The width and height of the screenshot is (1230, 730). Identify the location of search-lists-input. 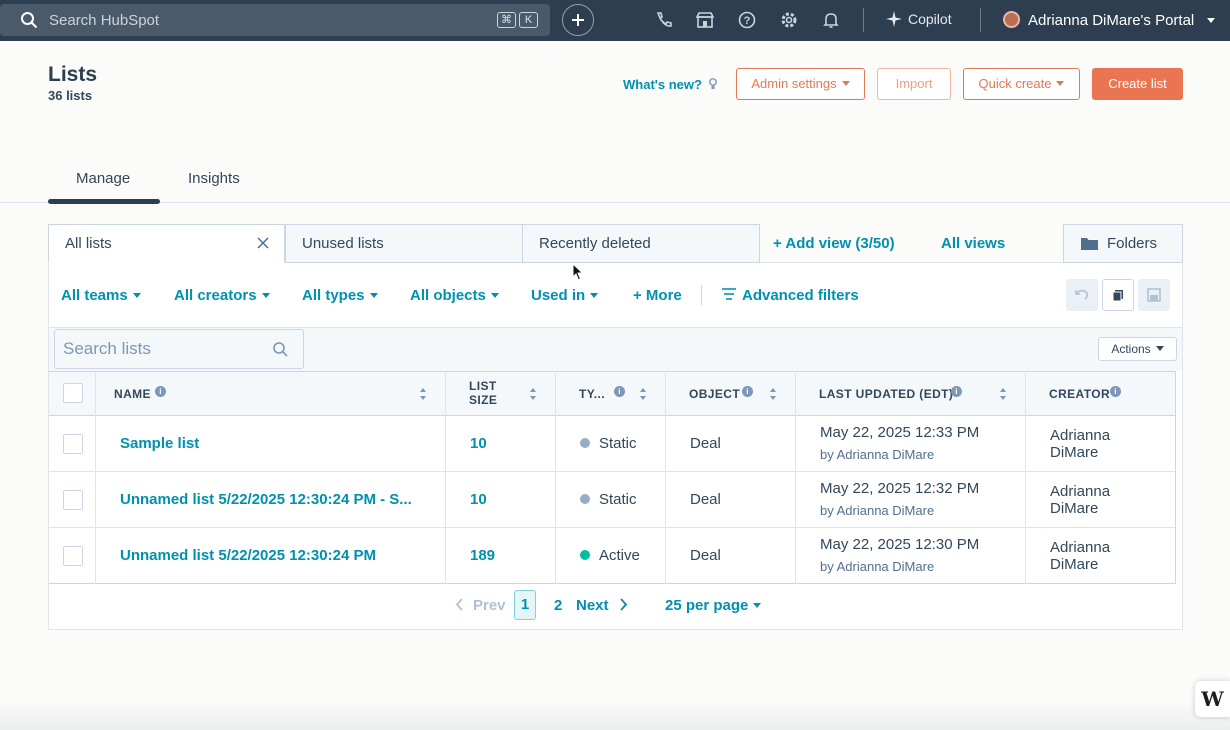
(163, 349).